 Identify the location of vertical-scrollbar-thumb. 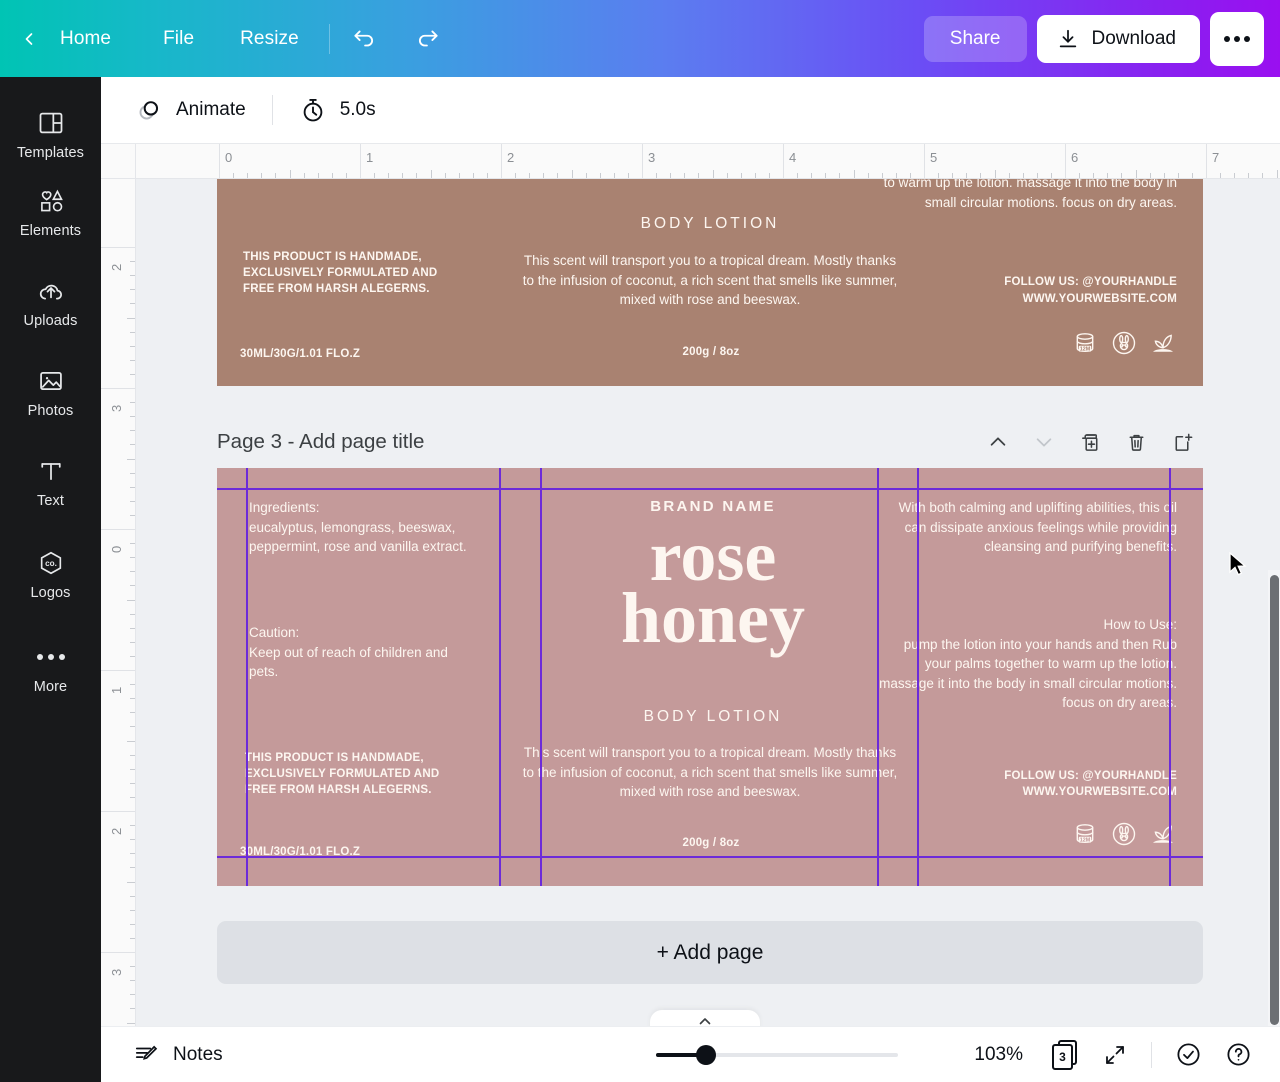
(1274, 800).